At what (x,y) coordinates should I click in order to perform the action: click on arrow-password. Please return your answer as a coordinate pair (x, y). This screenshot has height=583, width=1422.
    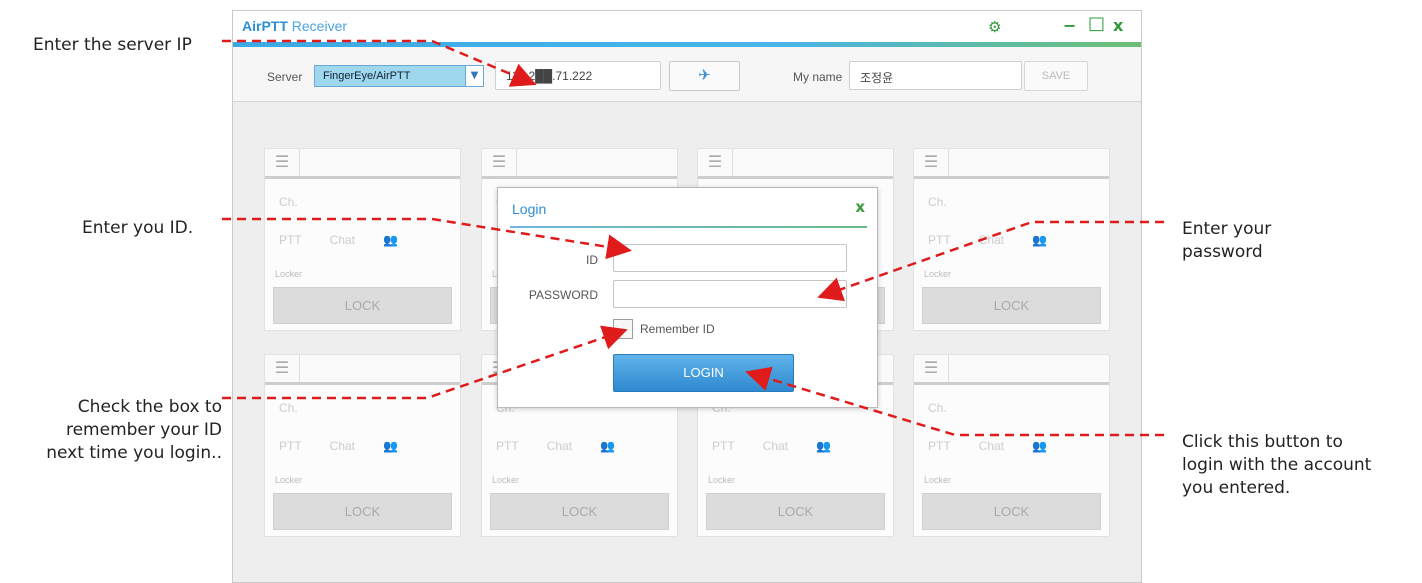
    Looking at the image, I should click on (990, 261).